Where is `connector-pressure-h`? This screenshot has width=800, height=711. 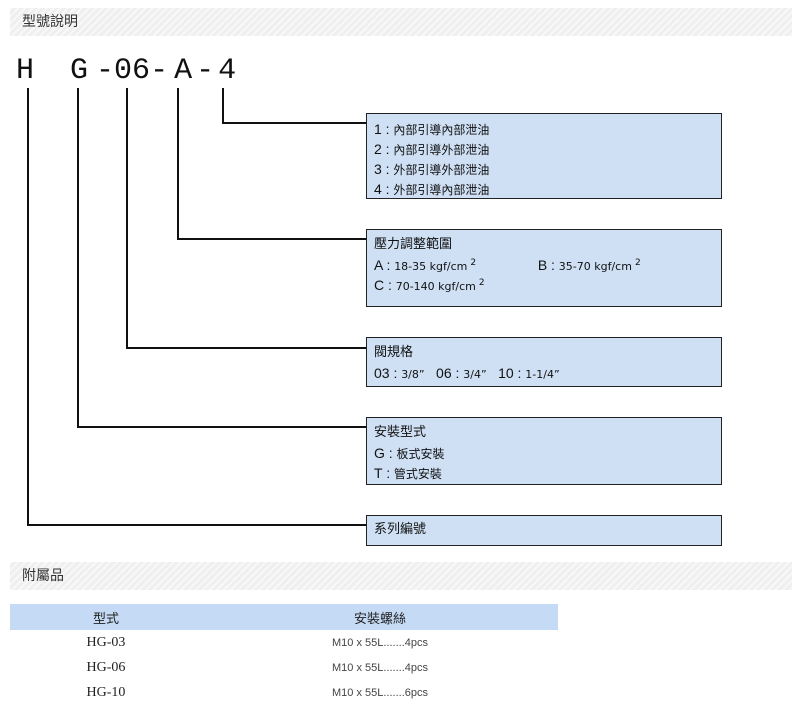 connector-pressure-h is located at coordinates (272, 239).